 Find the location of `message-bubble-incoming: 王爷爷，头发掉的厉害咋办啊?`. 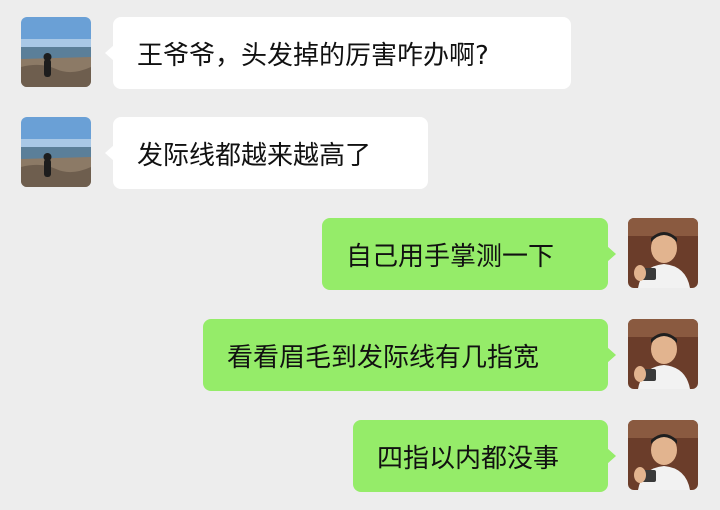

message-bubble-incoming: 王爷爷，头发掉的厉害咋办啊? is located at coordinates (338, 53).